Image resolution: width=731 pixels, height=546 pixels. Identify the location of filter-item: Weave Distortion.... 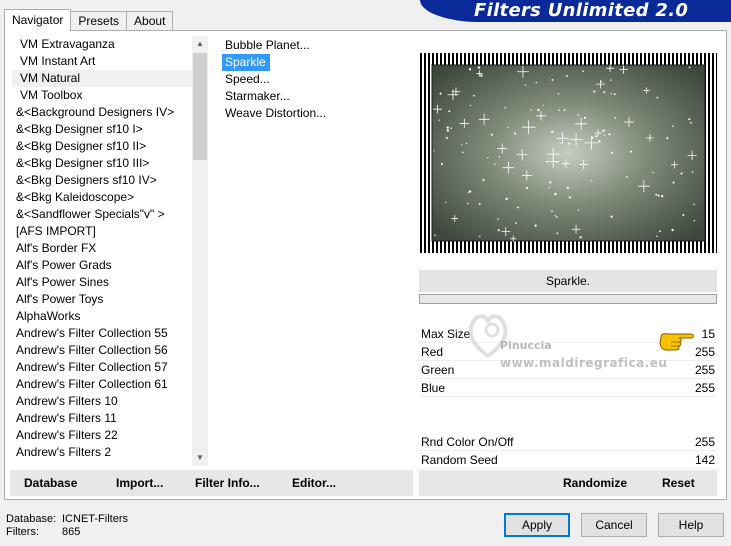
(317, 113).